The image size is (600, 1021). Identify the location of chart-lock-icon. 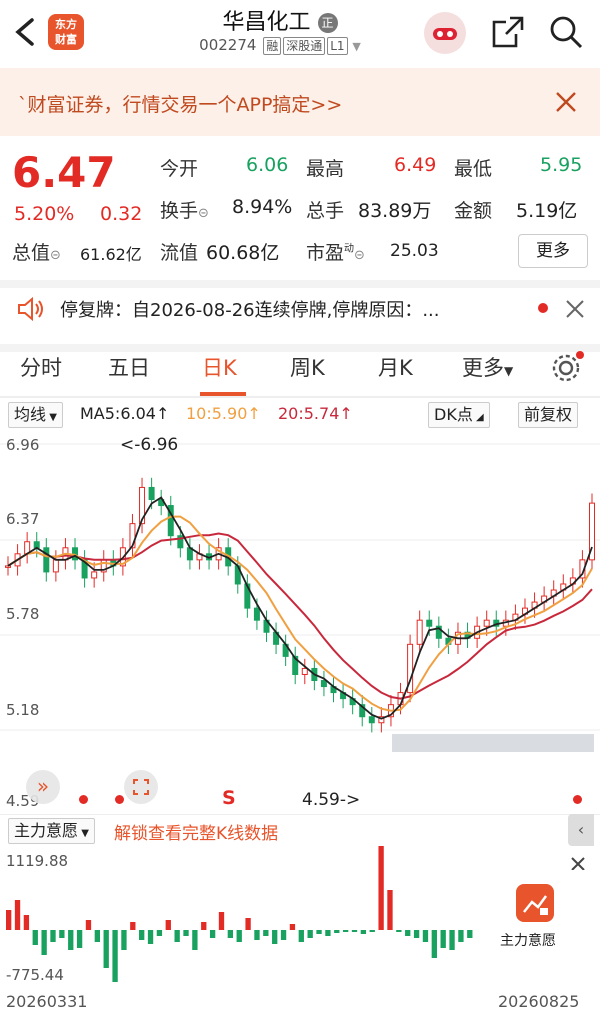
(535, 903).